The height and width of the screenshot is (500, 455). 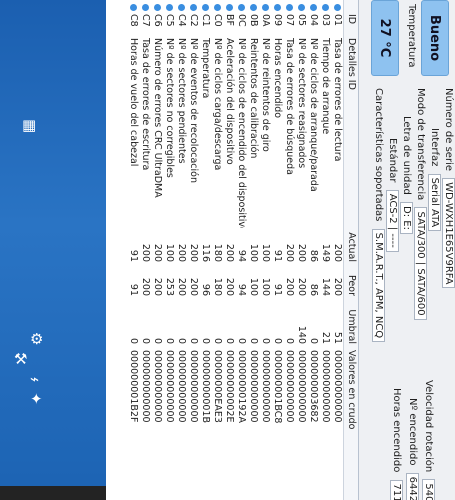 I want to click on header-umbral: Umbral, so click(x=351, y=322).